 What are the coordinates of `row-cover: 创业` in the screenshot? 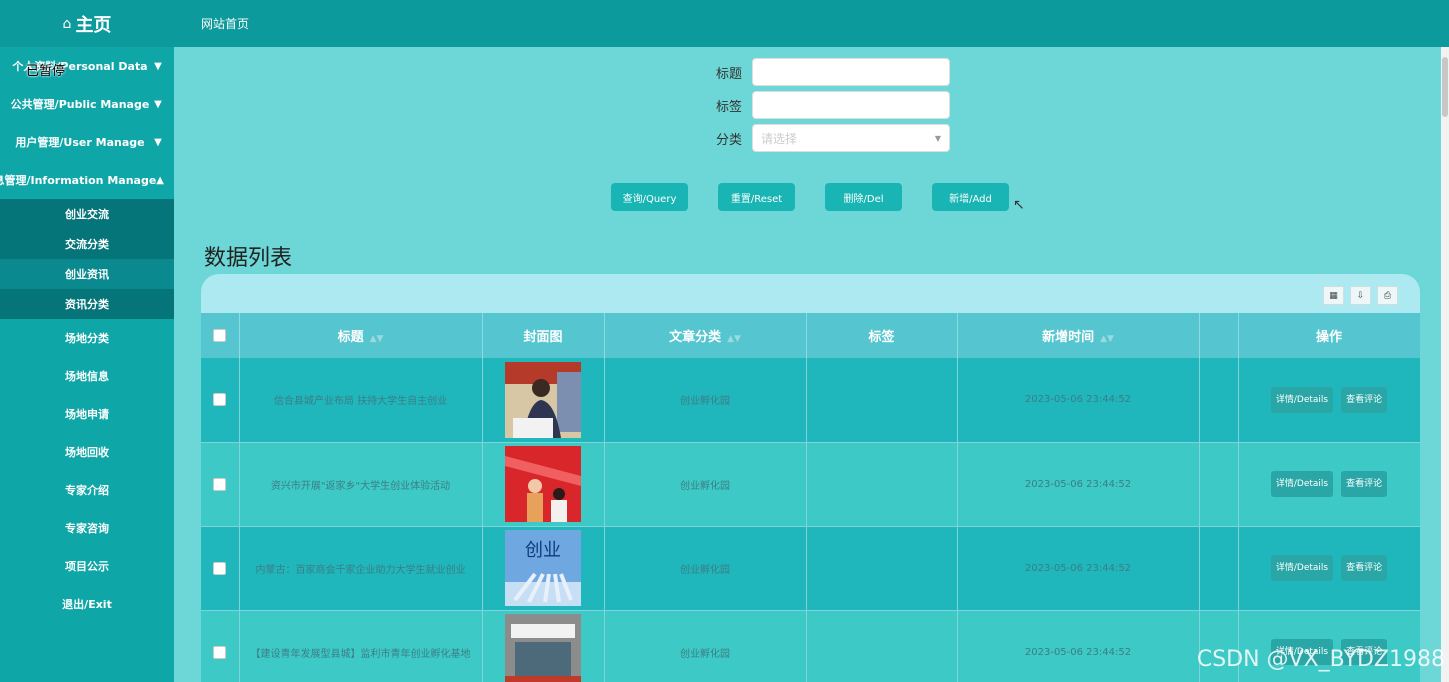 It's located at (543, 568).